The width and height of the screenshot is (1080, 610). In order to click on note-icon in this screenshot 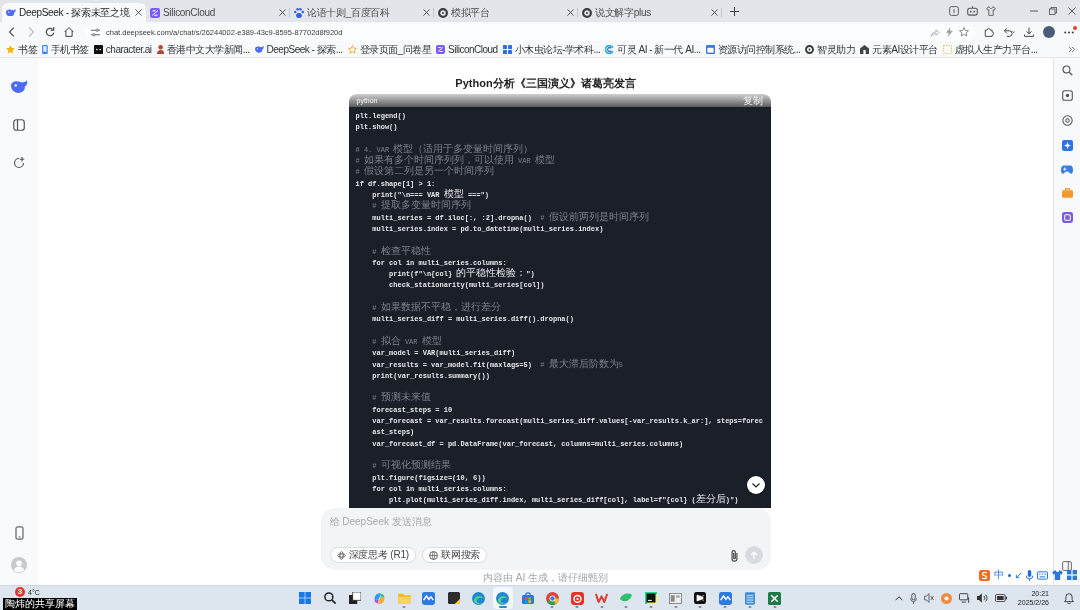, I will do `click(453, 598)`.